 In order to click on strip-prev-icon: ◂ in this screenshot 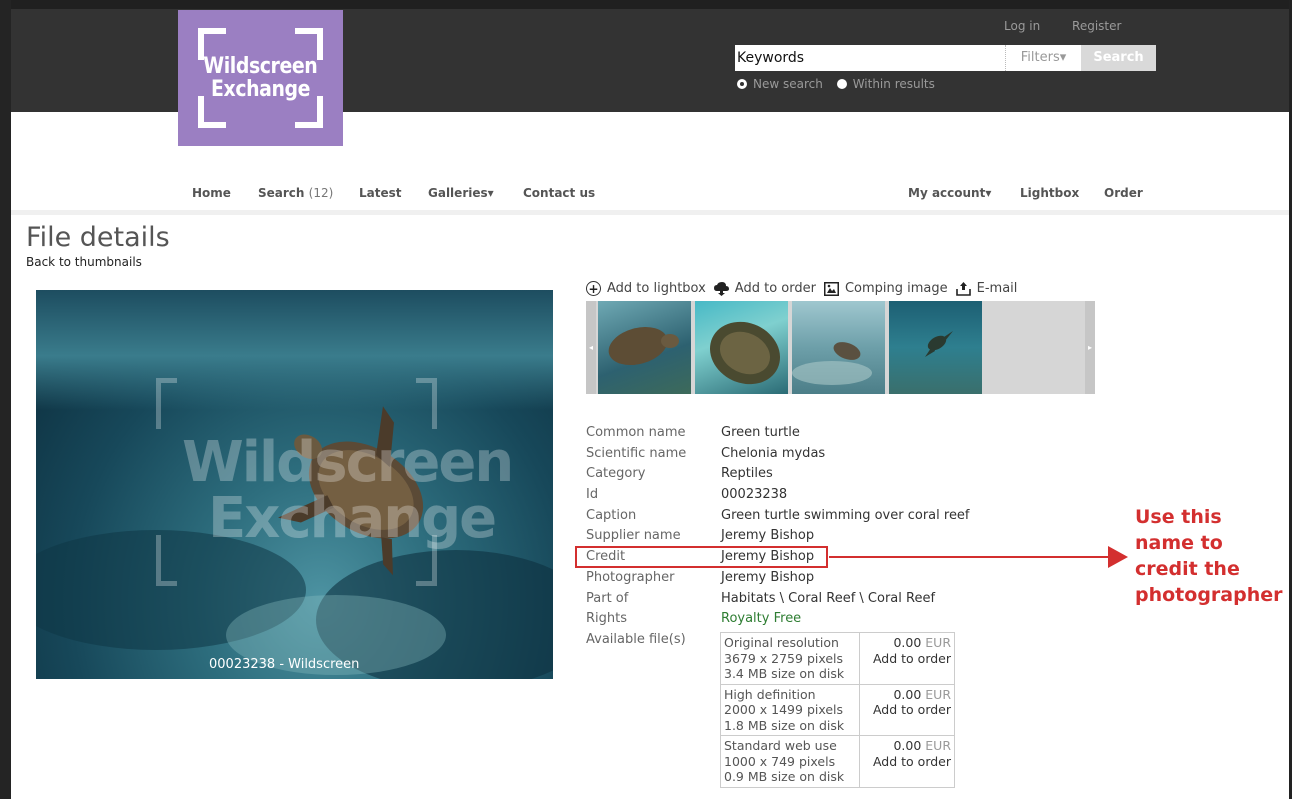, I will do `click(591, 347)`.